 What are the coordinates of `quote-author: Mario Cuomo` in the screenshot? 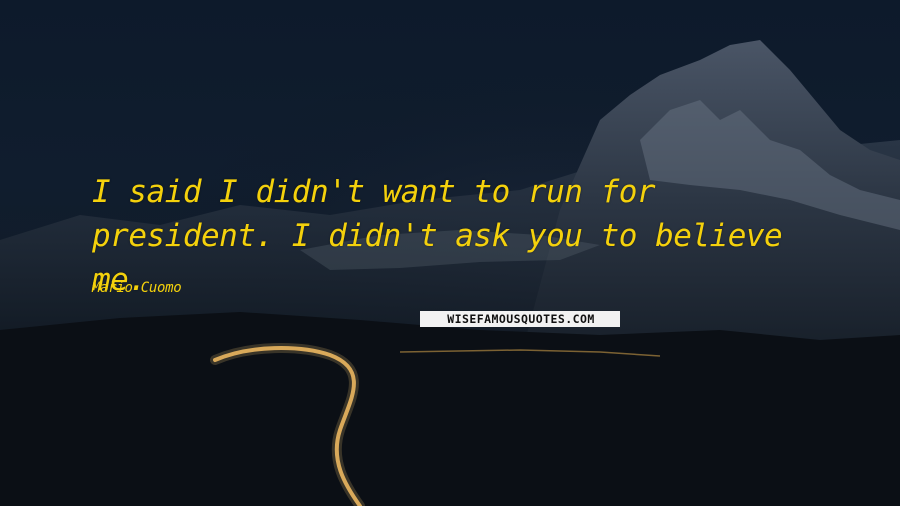 It's located at (137, 288).